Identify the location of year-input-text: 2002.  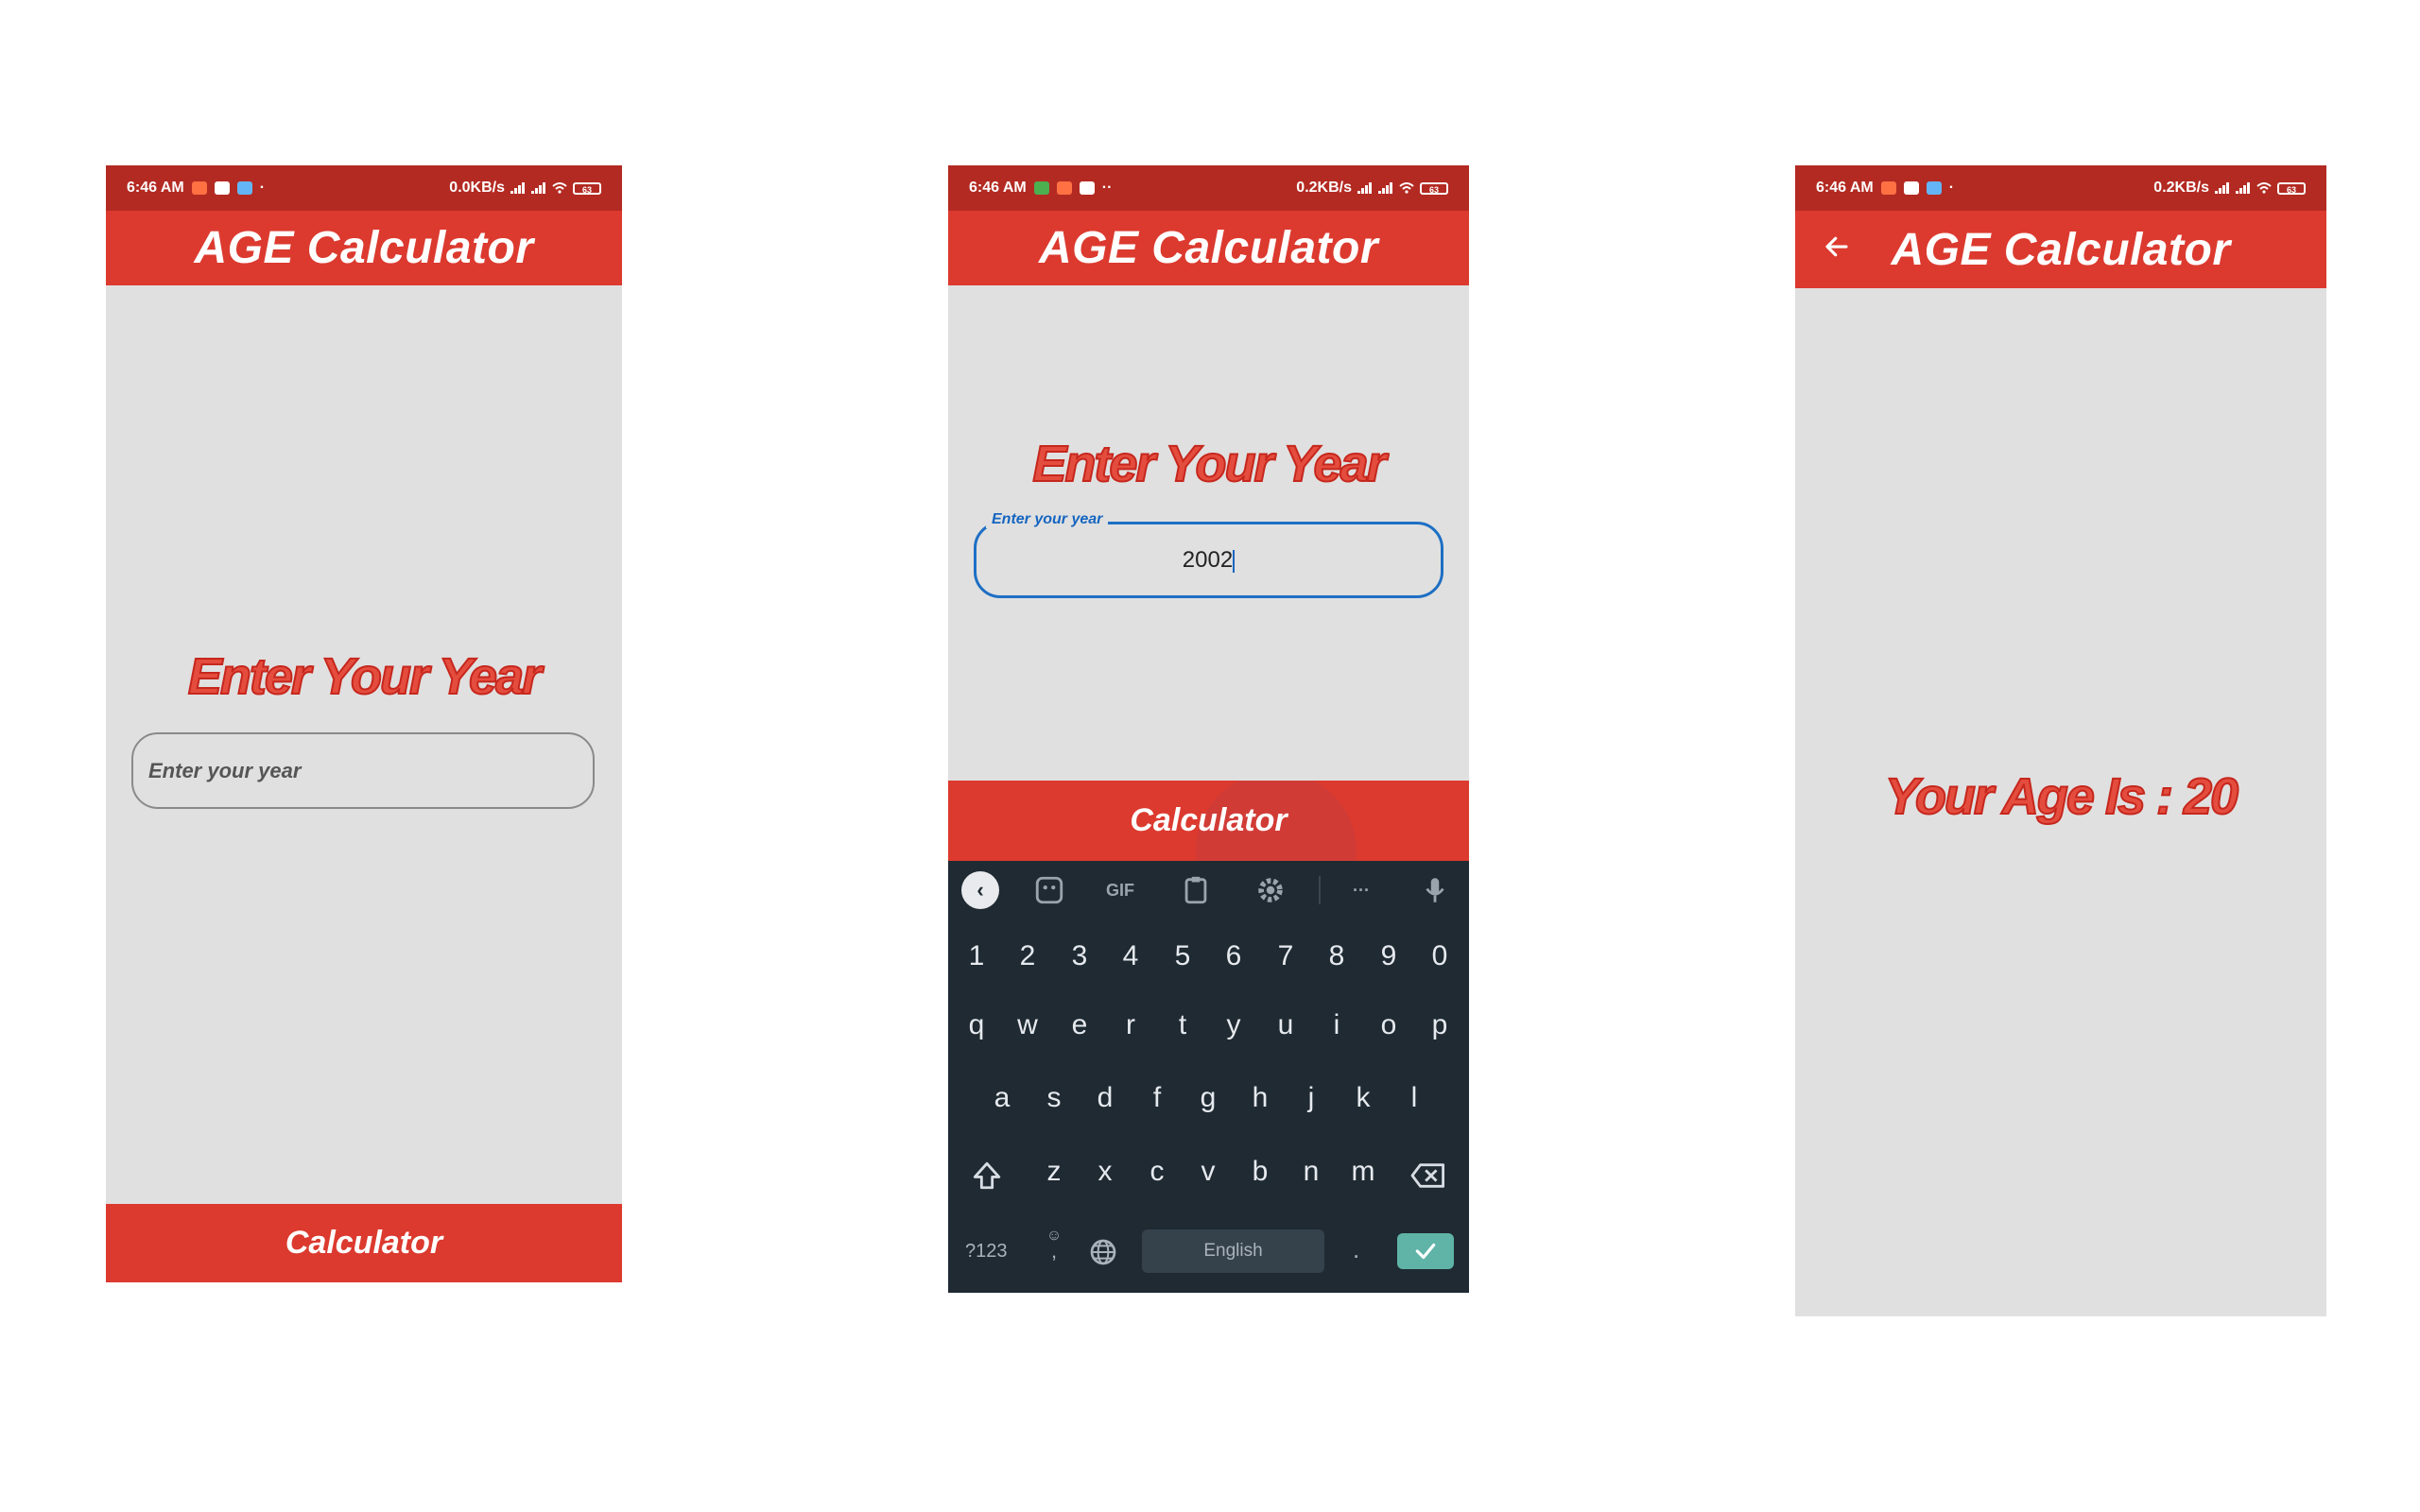
(1208, 560).